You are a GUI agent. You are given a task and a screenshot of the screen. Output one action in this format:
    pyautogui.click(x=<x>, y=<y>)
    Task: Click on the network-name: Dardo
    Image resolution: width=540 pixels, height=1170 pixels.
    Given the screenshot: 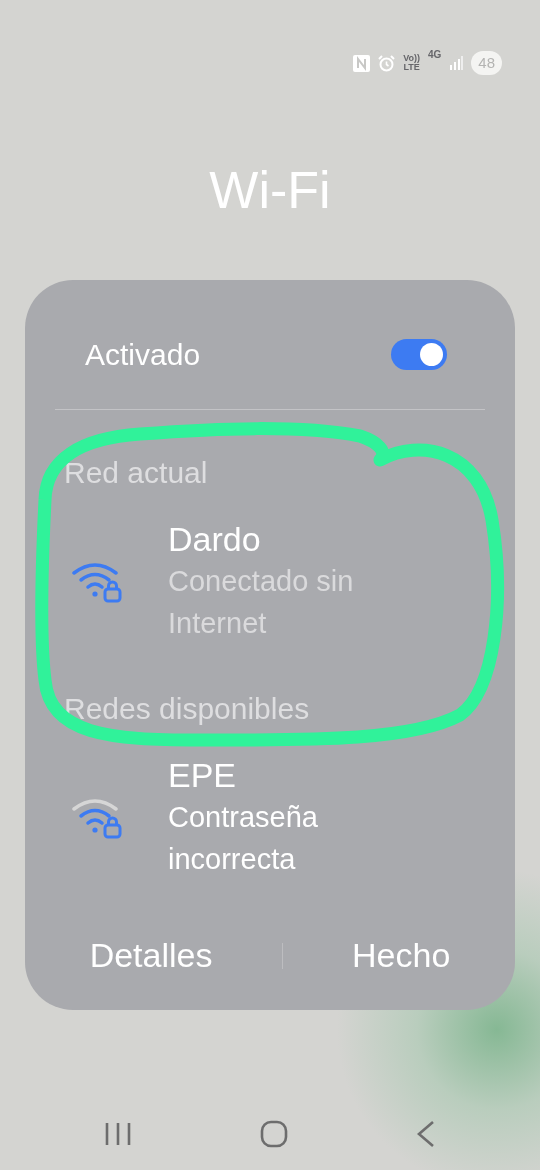 What is the action you would take?
    pyautogui.click(x=215, y=539)
    